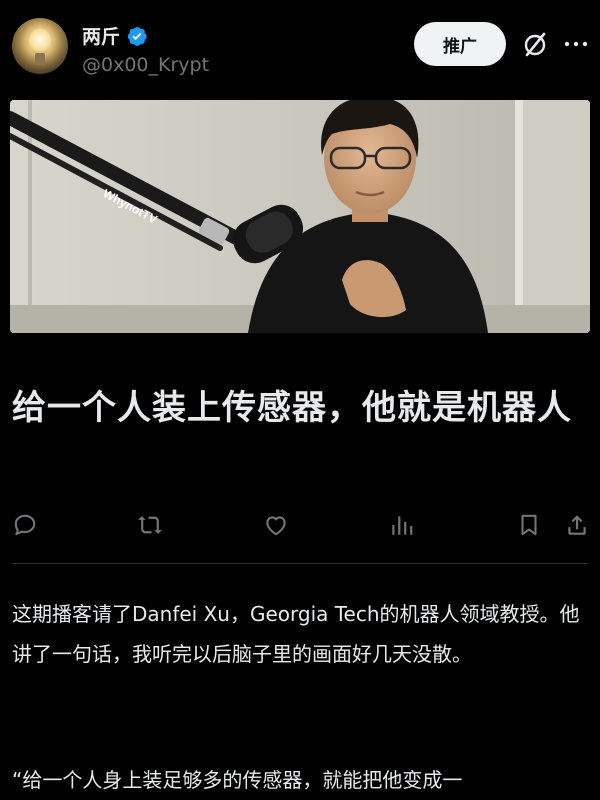  Describe the element at coordinates (535, 45) in the screenshot. I see `grok-icon` at that location.